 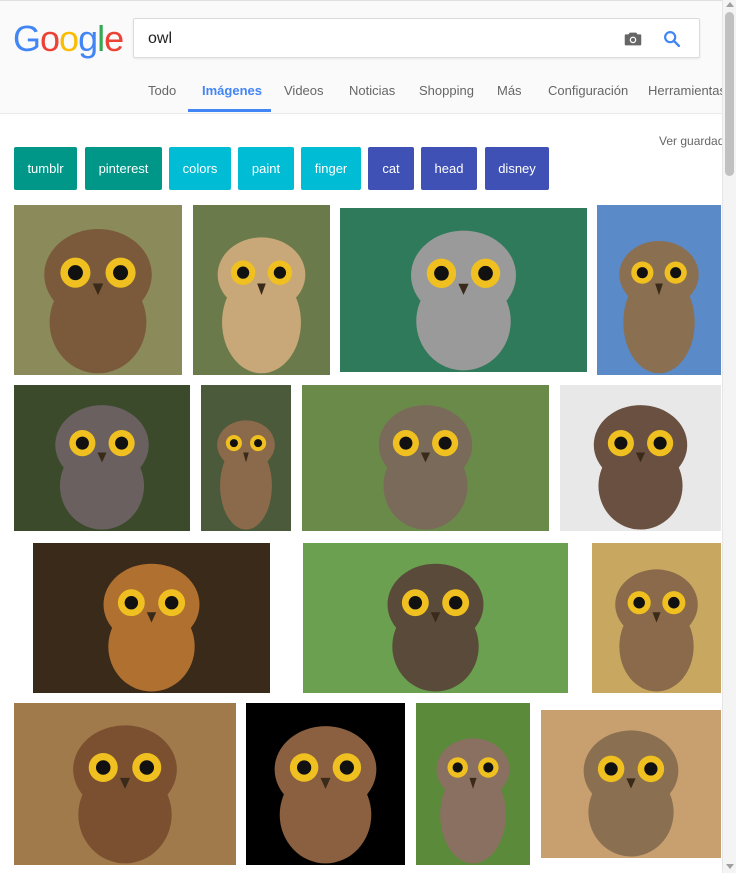 I want to click on chip-label: tumblr, so click(x=45, y=168).